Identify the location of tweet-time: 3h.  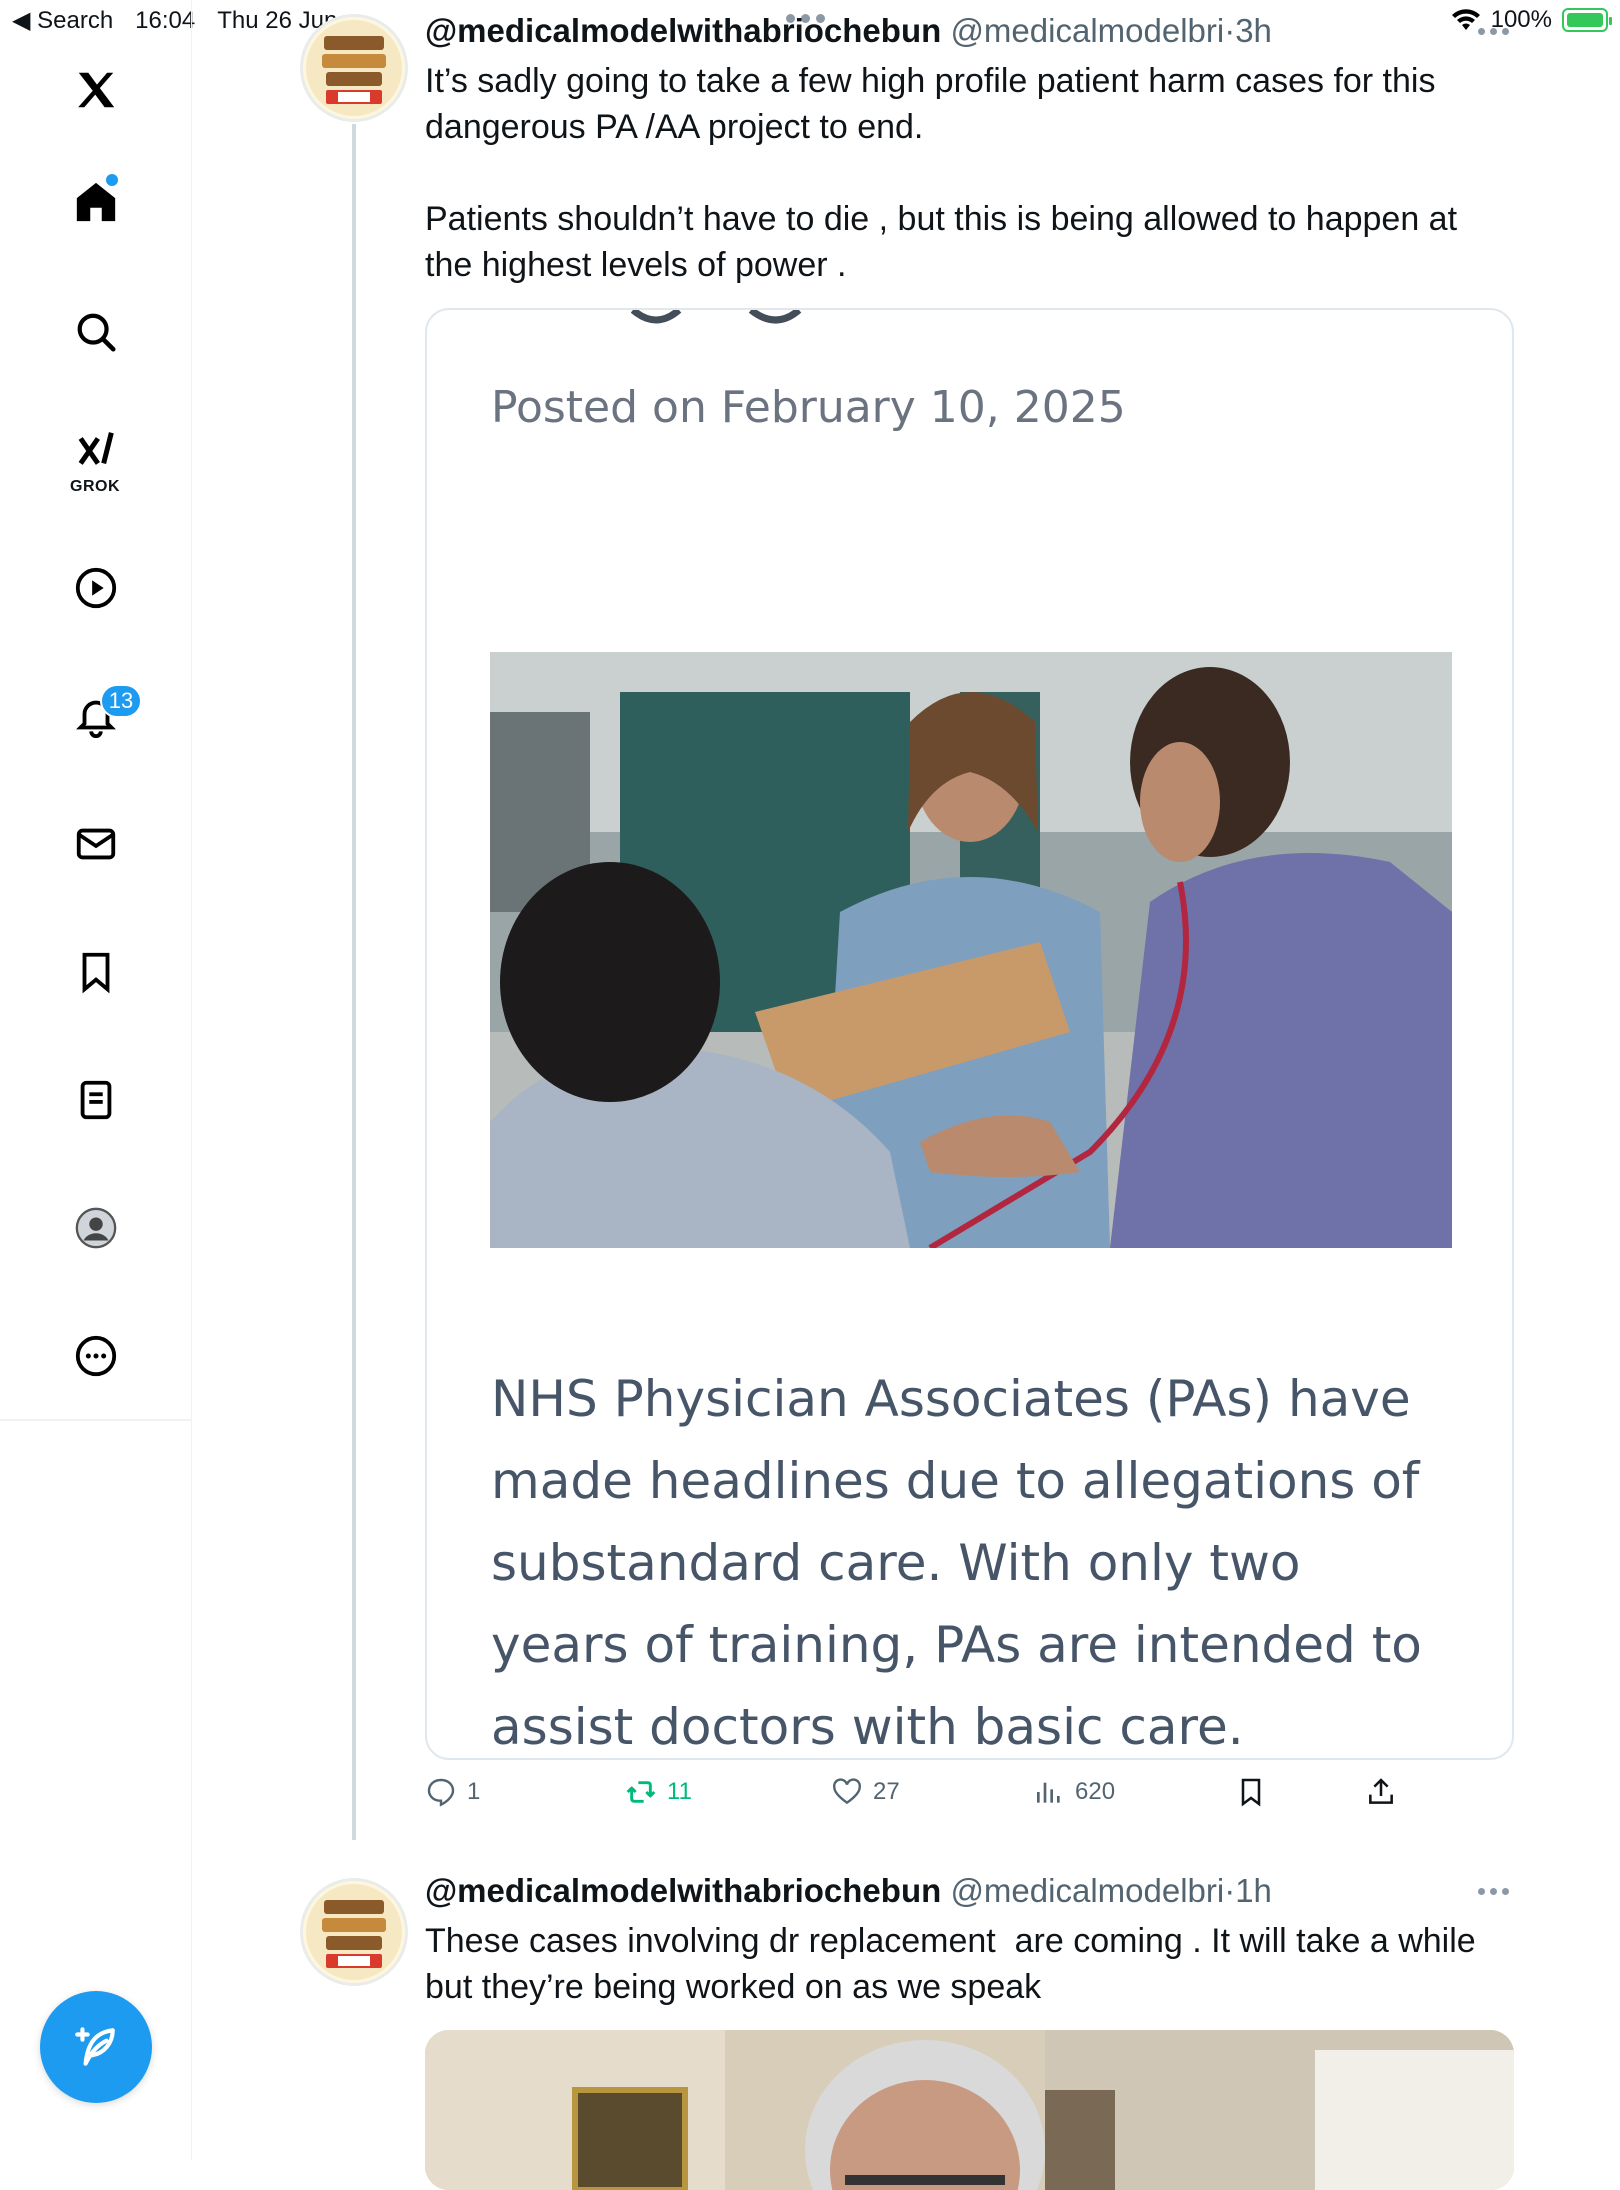
(1253, 30).